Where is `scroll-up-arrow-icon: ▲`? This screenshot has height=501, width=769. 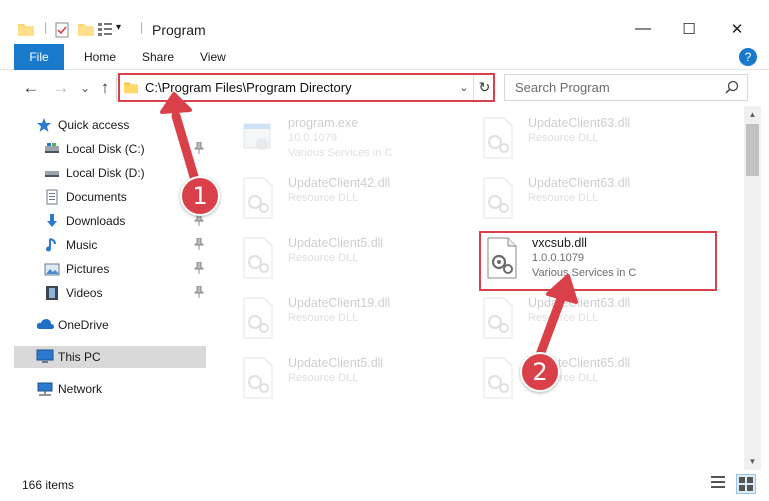 scroll-up-arrow-icon: ▲ is located at coordinates (752, 114).